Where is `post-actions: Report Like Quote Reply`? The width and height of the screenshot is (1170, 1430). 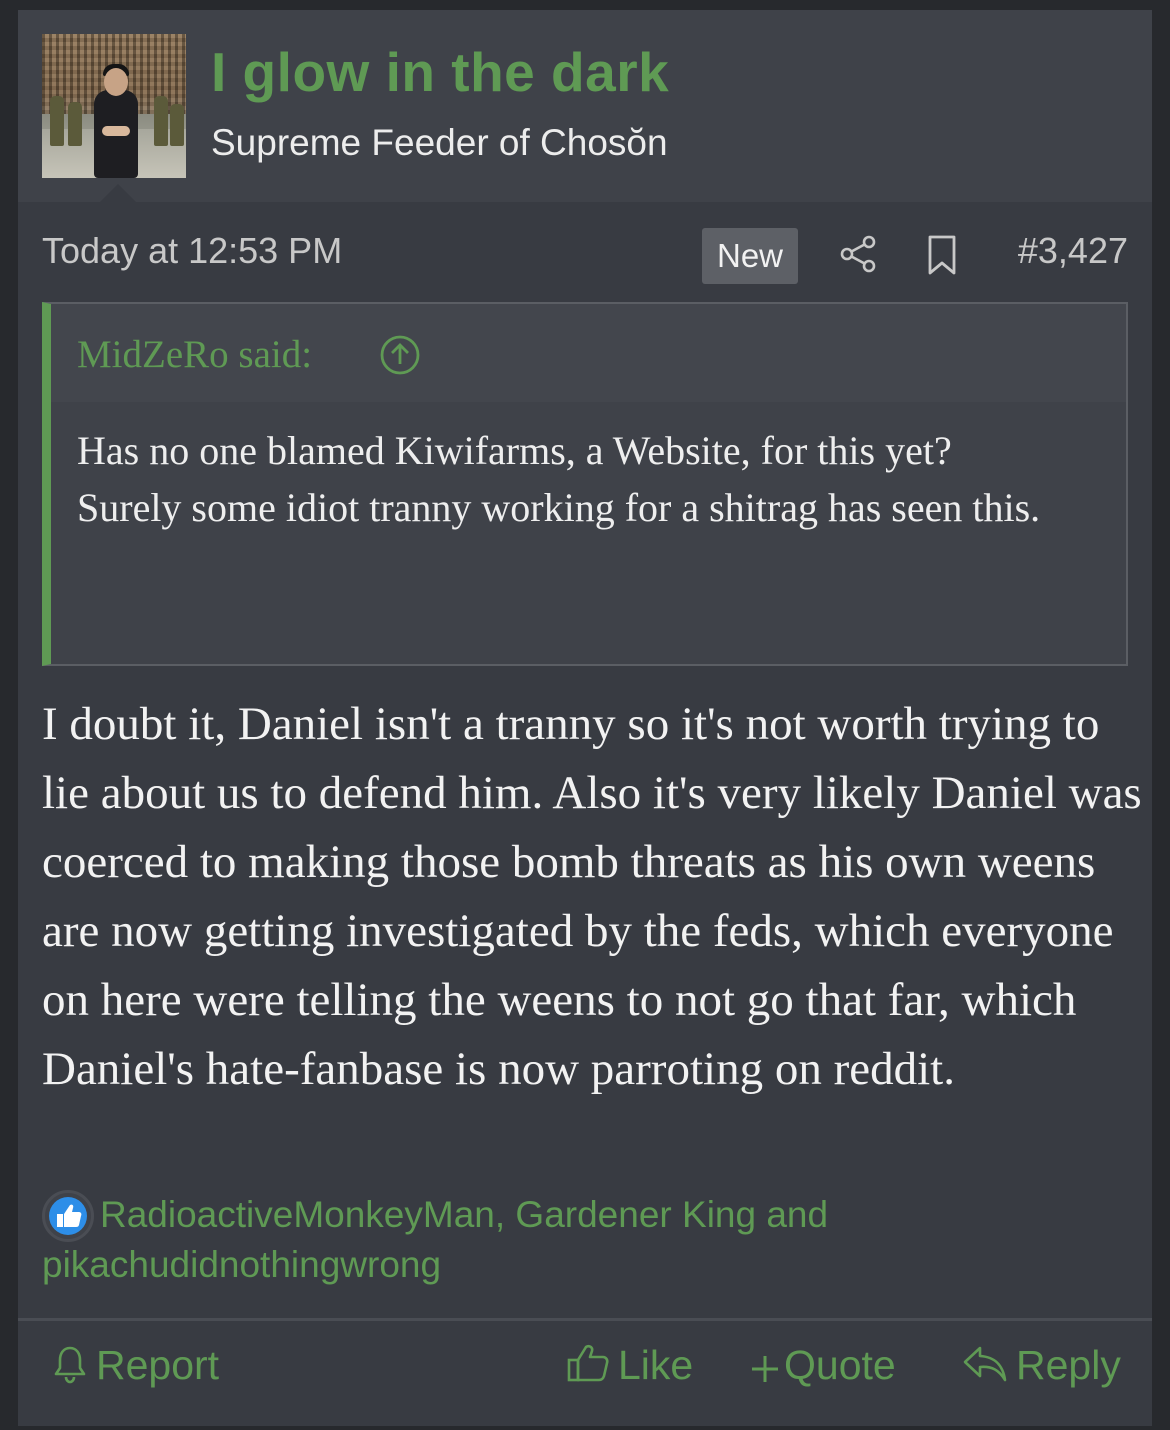 post-actions: Report Like Quote Reply is located at coordinates (585, 1373).